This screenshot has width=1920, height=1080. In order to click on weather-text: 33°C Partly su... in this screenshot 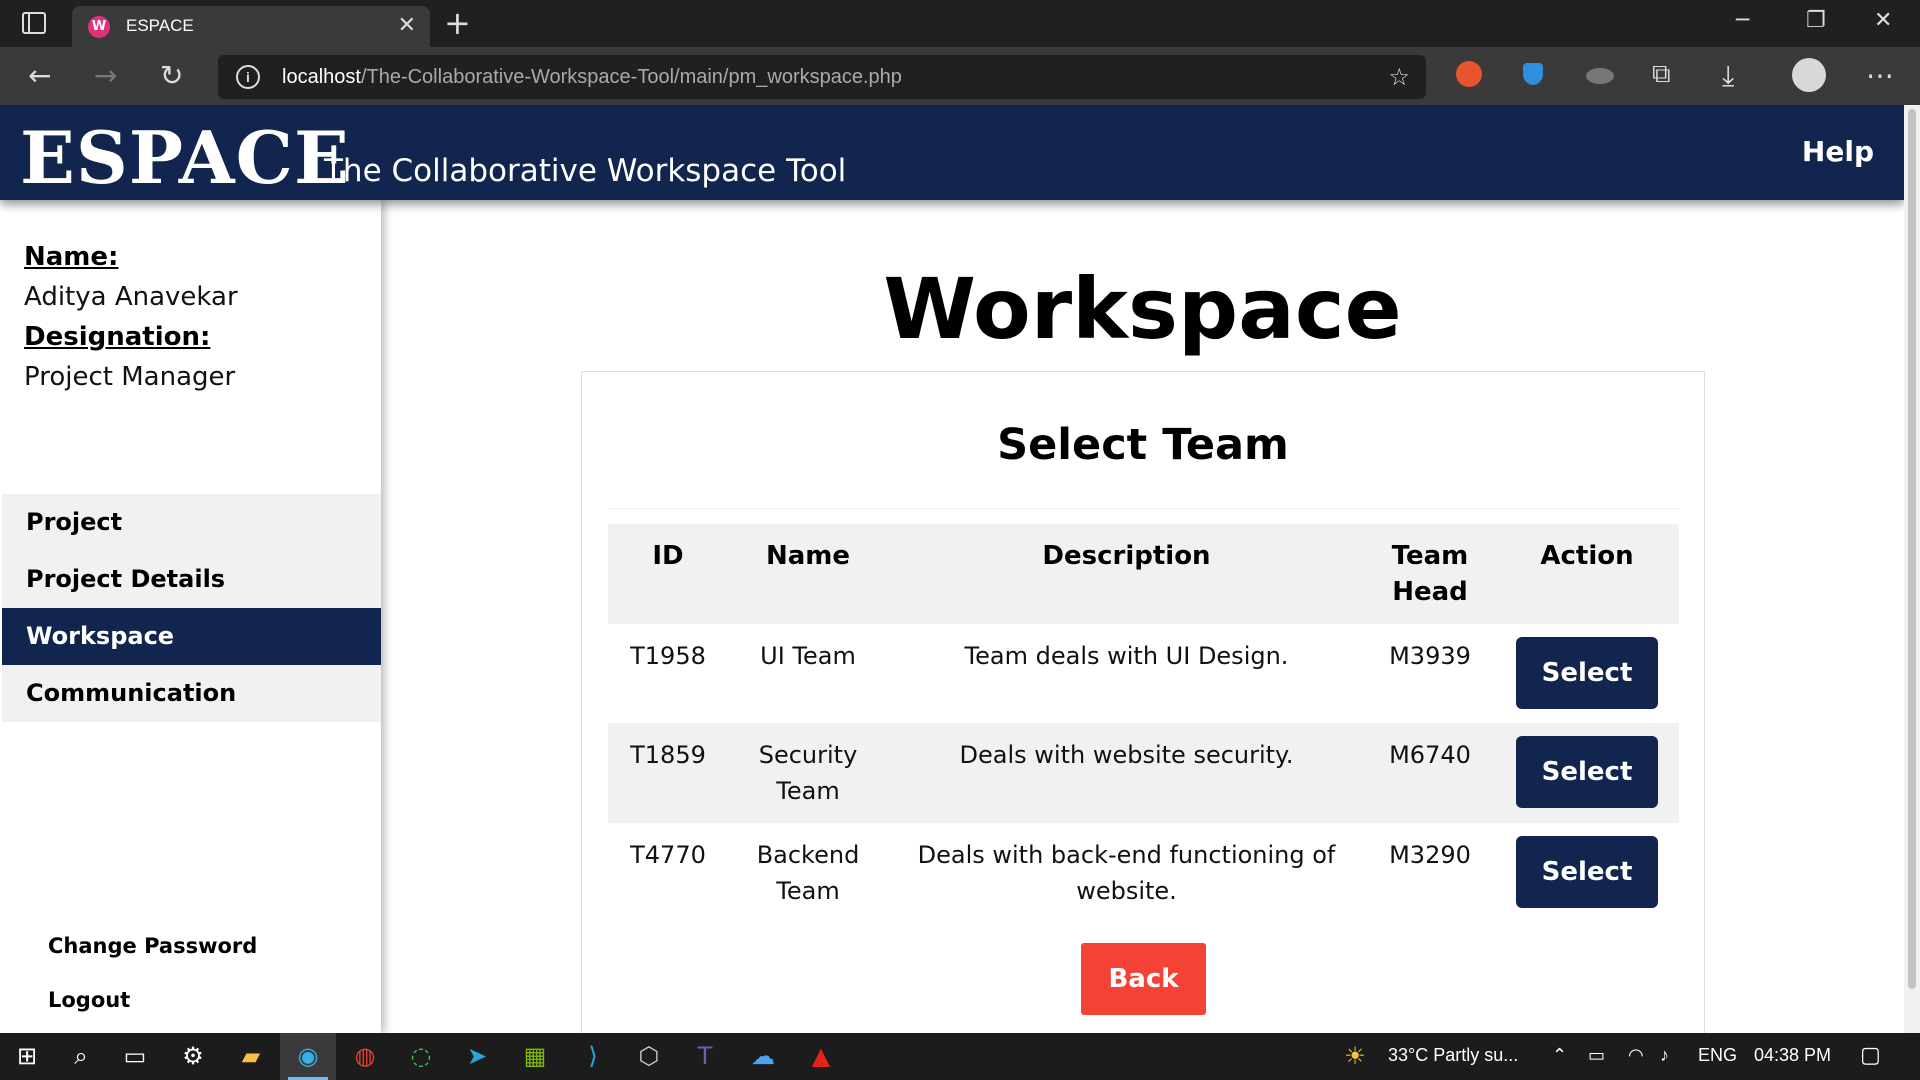, I will do `click(1453, 1055)`.